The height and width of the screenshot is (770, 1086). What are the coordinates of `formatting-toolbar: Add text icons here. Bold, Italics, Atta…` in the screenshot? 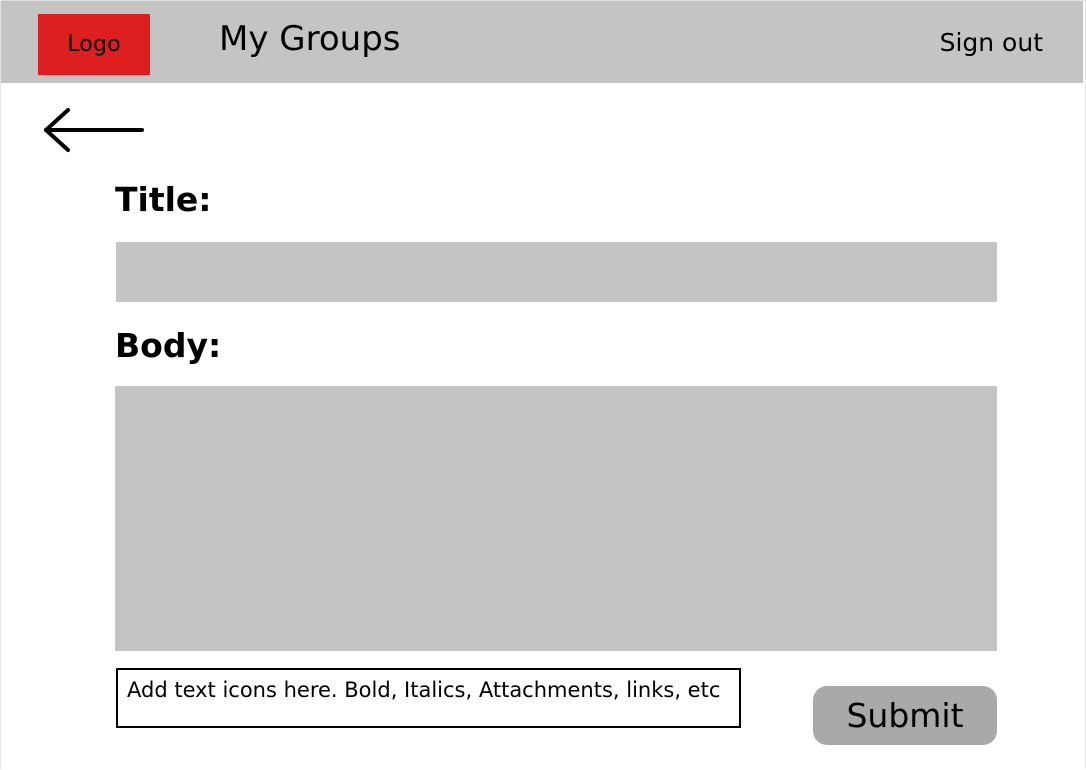 It's located at (428, 698).